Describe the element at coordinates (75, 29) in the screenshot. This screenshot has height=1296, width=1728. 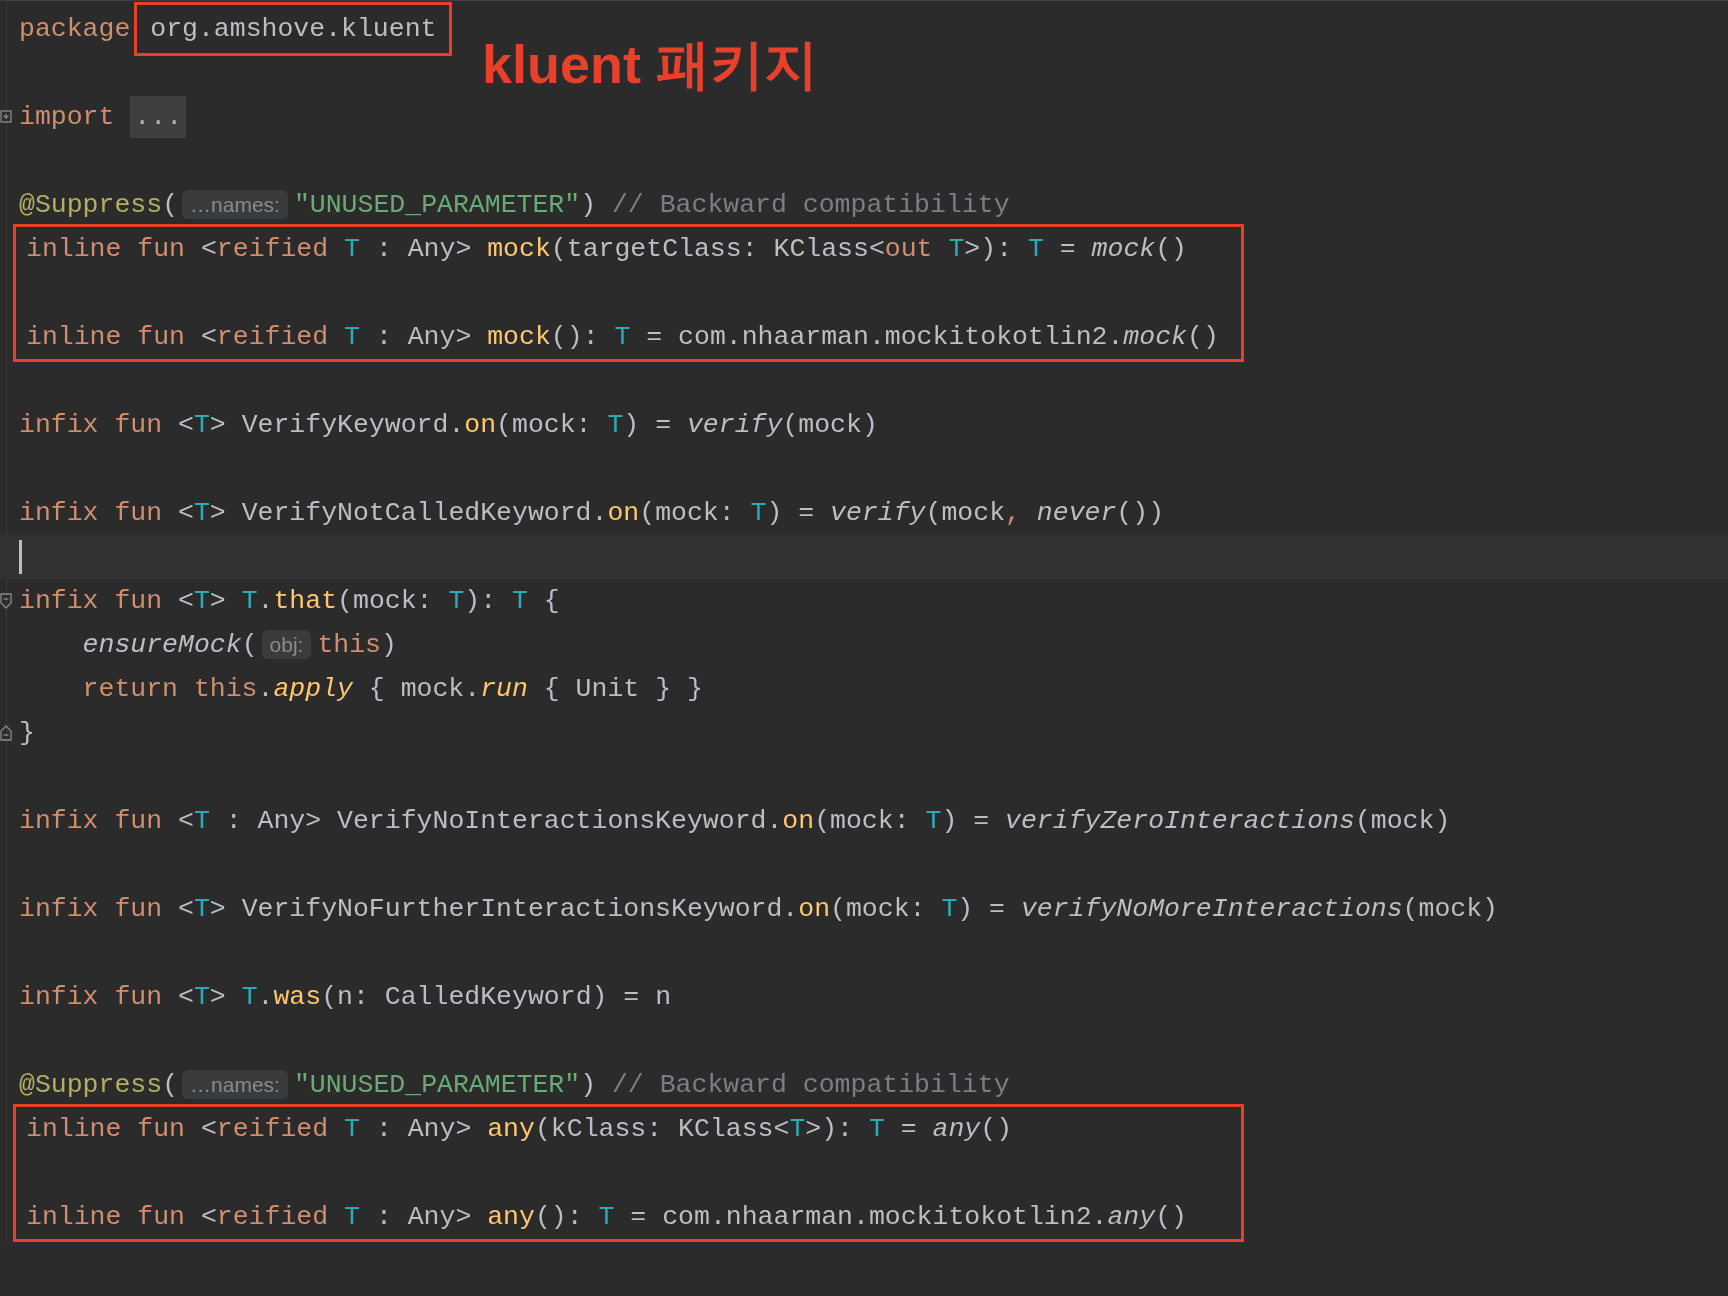
I see `keyword: package` at that location.